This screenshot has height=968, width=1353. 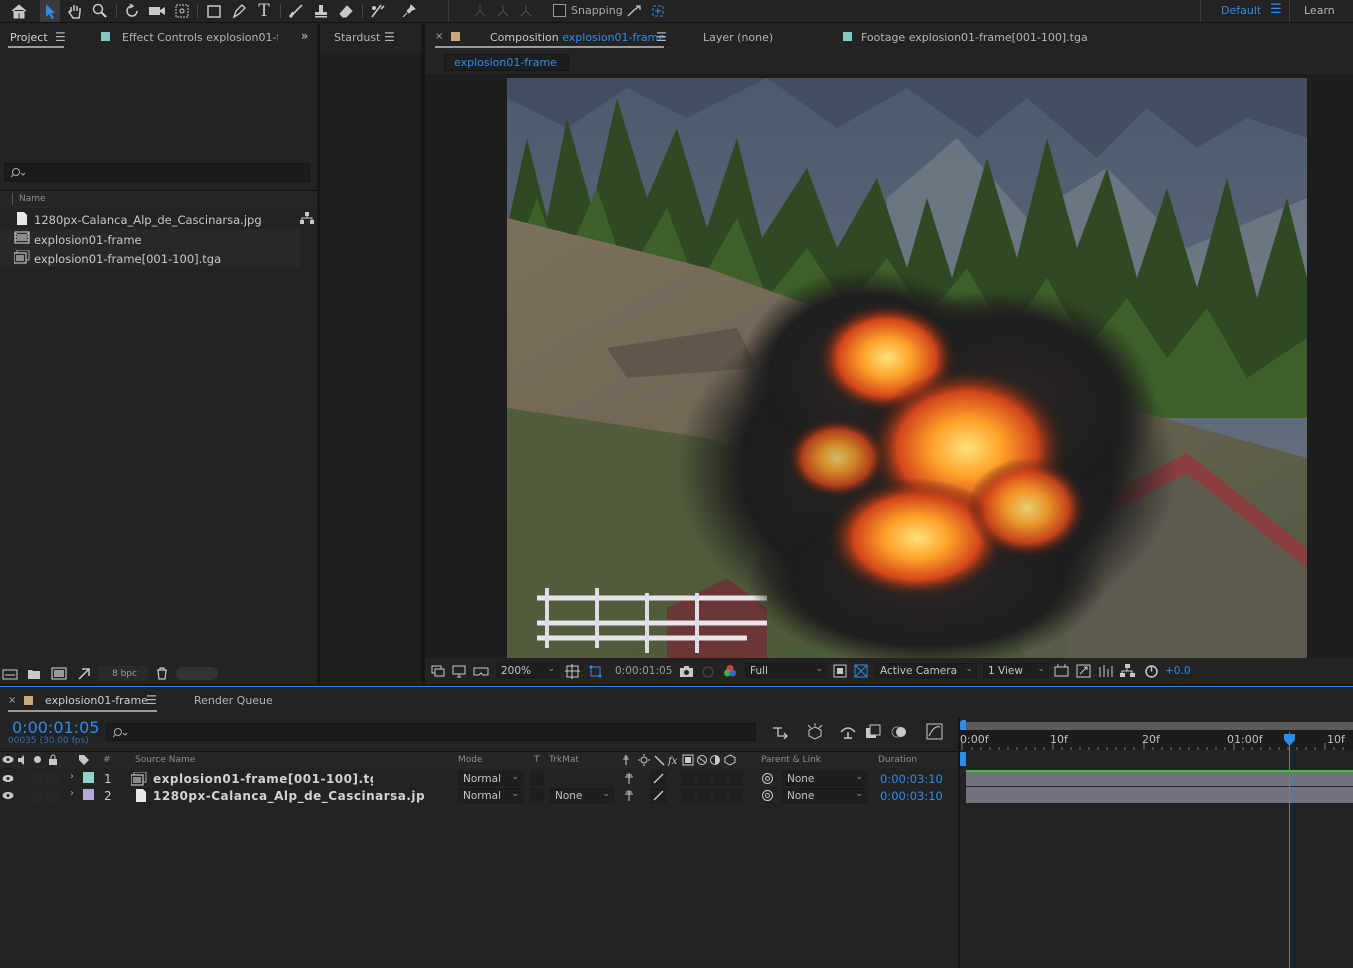 What do you see at coordinates (357, 37) in the screenshot?
I see `tab-stardust: Stardust` at bounding box center [357, 37].